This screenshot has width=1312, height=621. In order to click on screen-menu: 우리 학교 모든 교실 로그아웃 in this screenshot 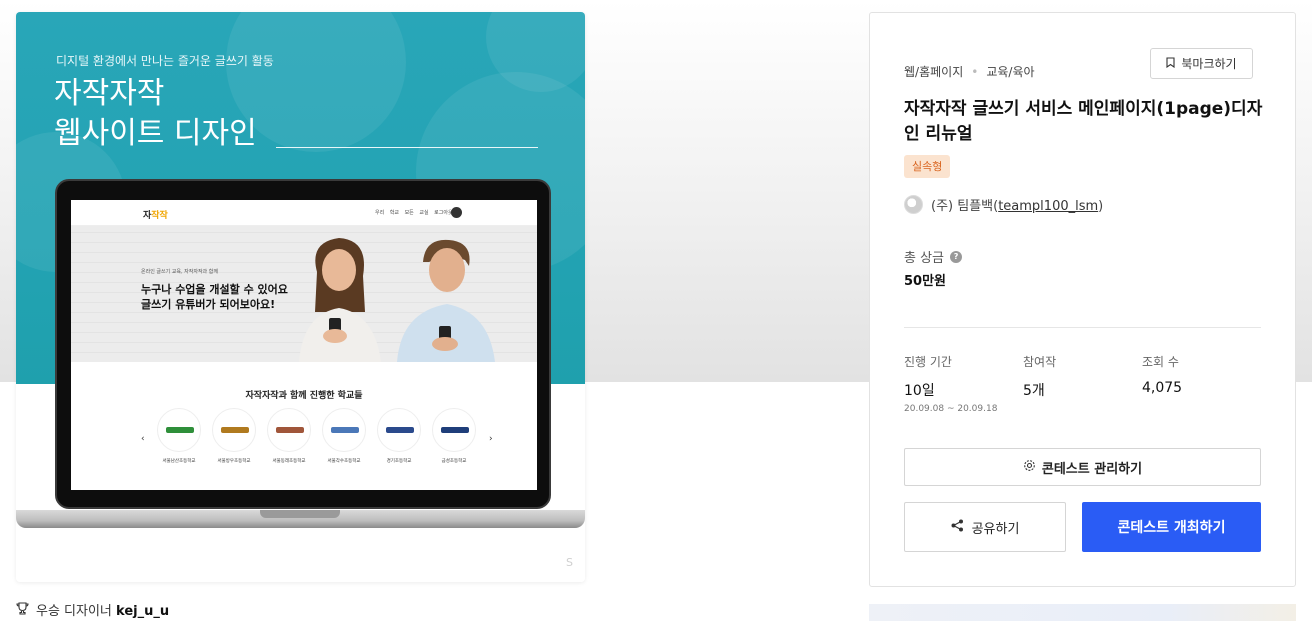, I will do `click(414, 213)`.